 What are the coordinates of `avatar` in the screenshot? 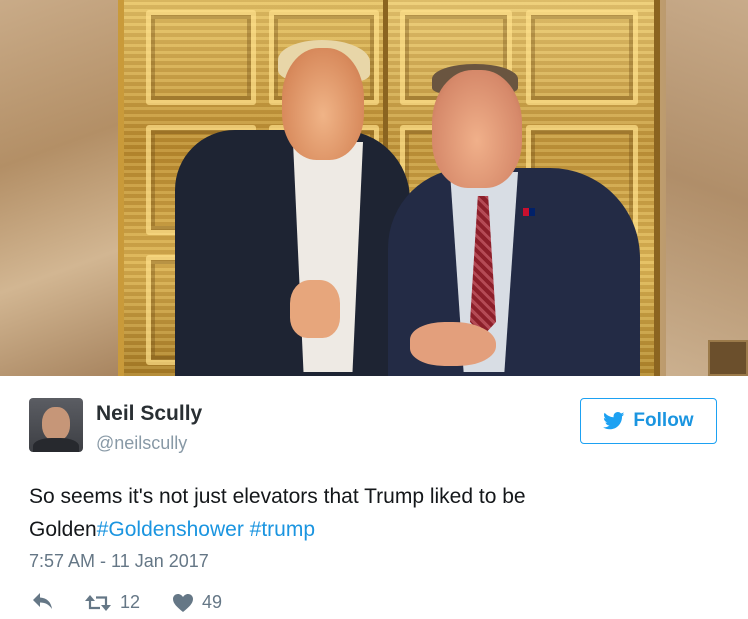 It's located at (56, 425).